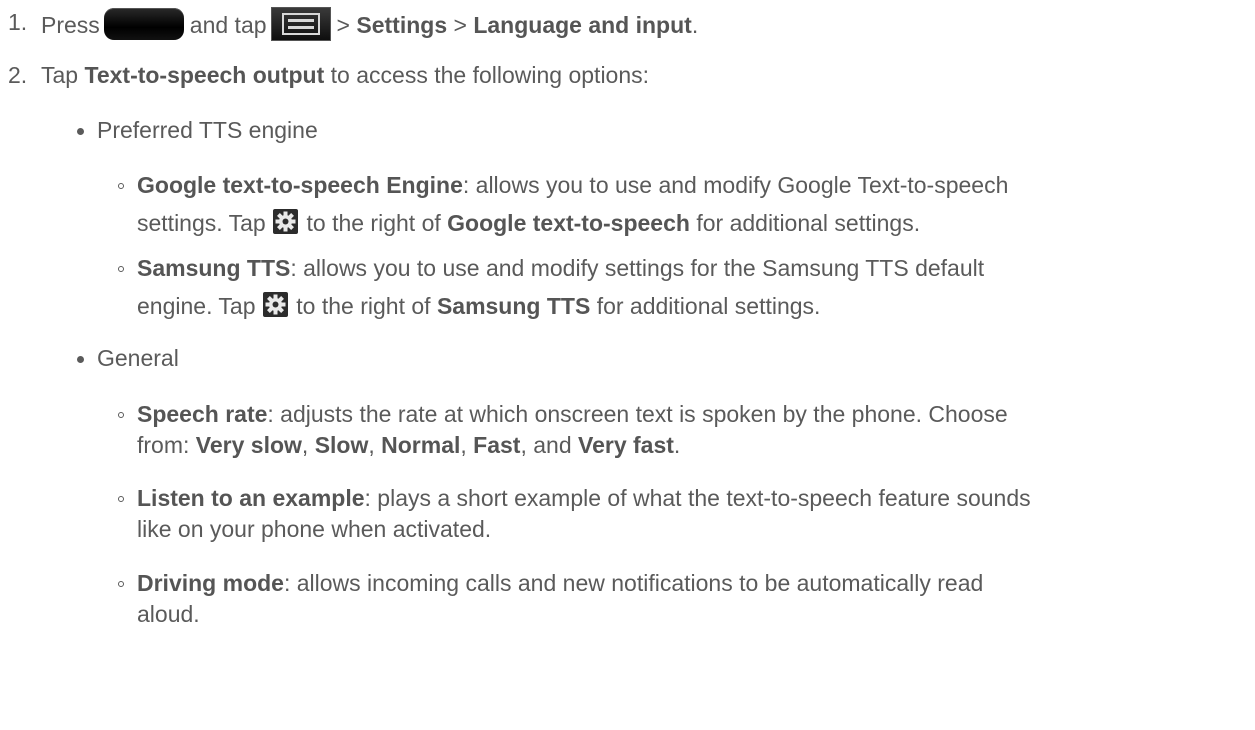 Image resolution: width=1255 pixels, height=730 pixels. Describe the element at coordinates (196, 306) in the screenshot. I see `samsung-line-2-a: engine. Tap` at that location.